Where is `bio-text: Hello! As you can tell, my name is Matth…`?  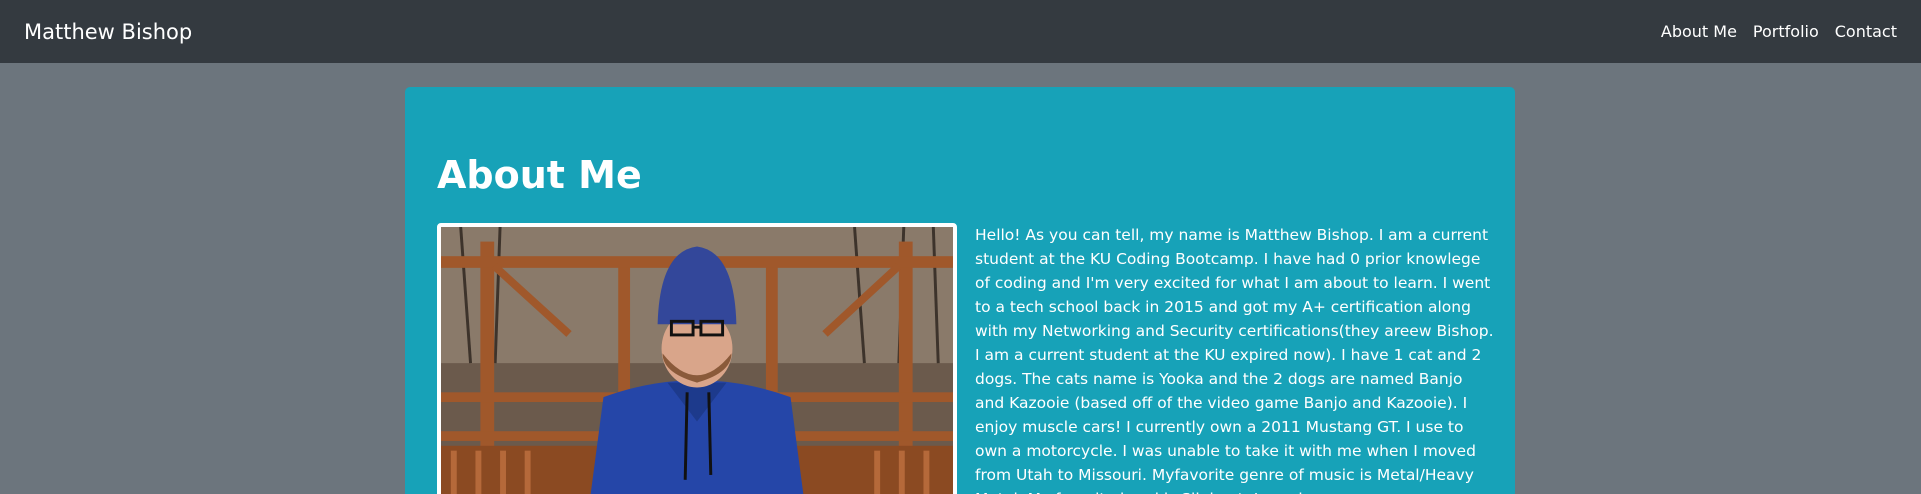 bio-text: Hello! As you can tell, my name is Matth… is located at coordinates (1234, 360).